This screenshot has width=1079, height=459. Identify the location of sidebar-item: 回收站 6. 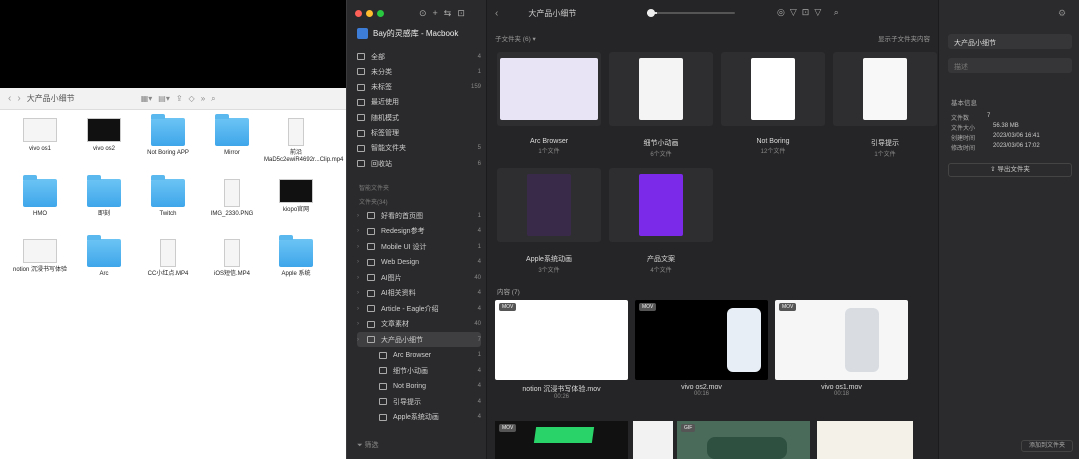
(419, 163).